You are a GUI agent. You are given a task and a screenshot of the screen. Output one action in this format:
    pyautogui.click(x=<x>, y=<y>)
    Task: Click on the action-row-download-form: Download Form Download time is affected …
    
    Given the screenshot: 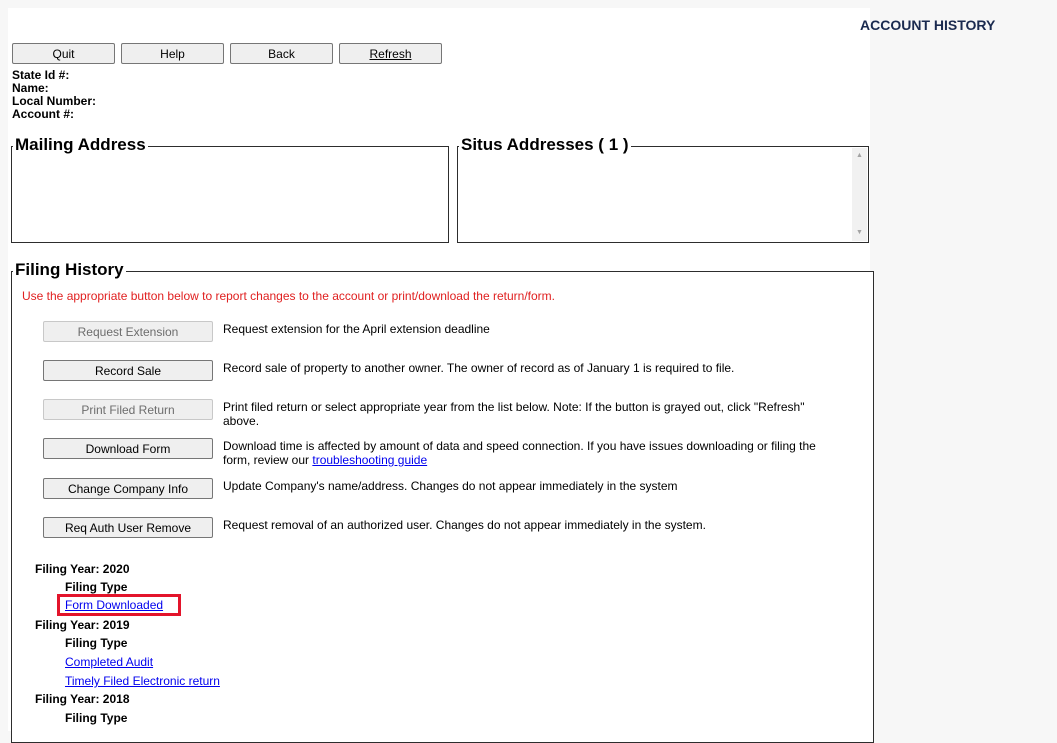 What is the action you would take?
    pyautogui.click(x=443, y=452)
    